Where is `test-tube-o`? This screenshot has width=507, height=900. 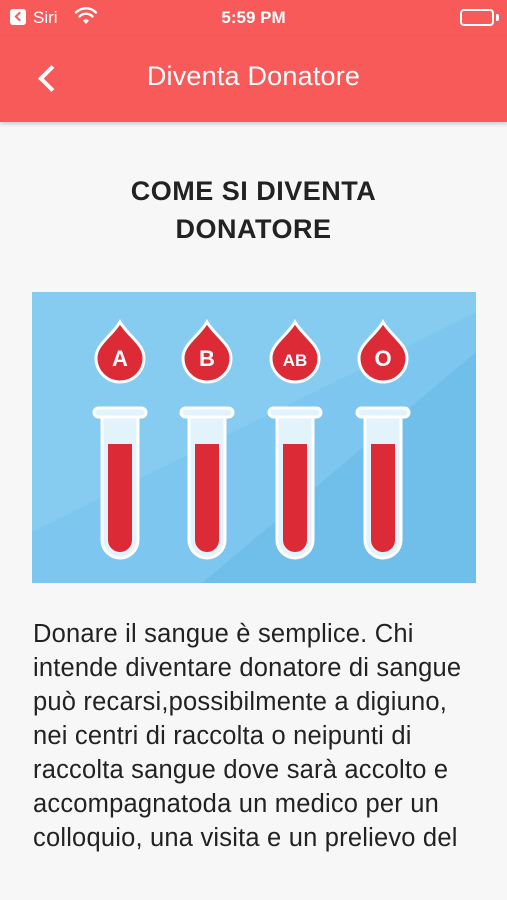
test-tube-o is located at coordinates (383, 483).